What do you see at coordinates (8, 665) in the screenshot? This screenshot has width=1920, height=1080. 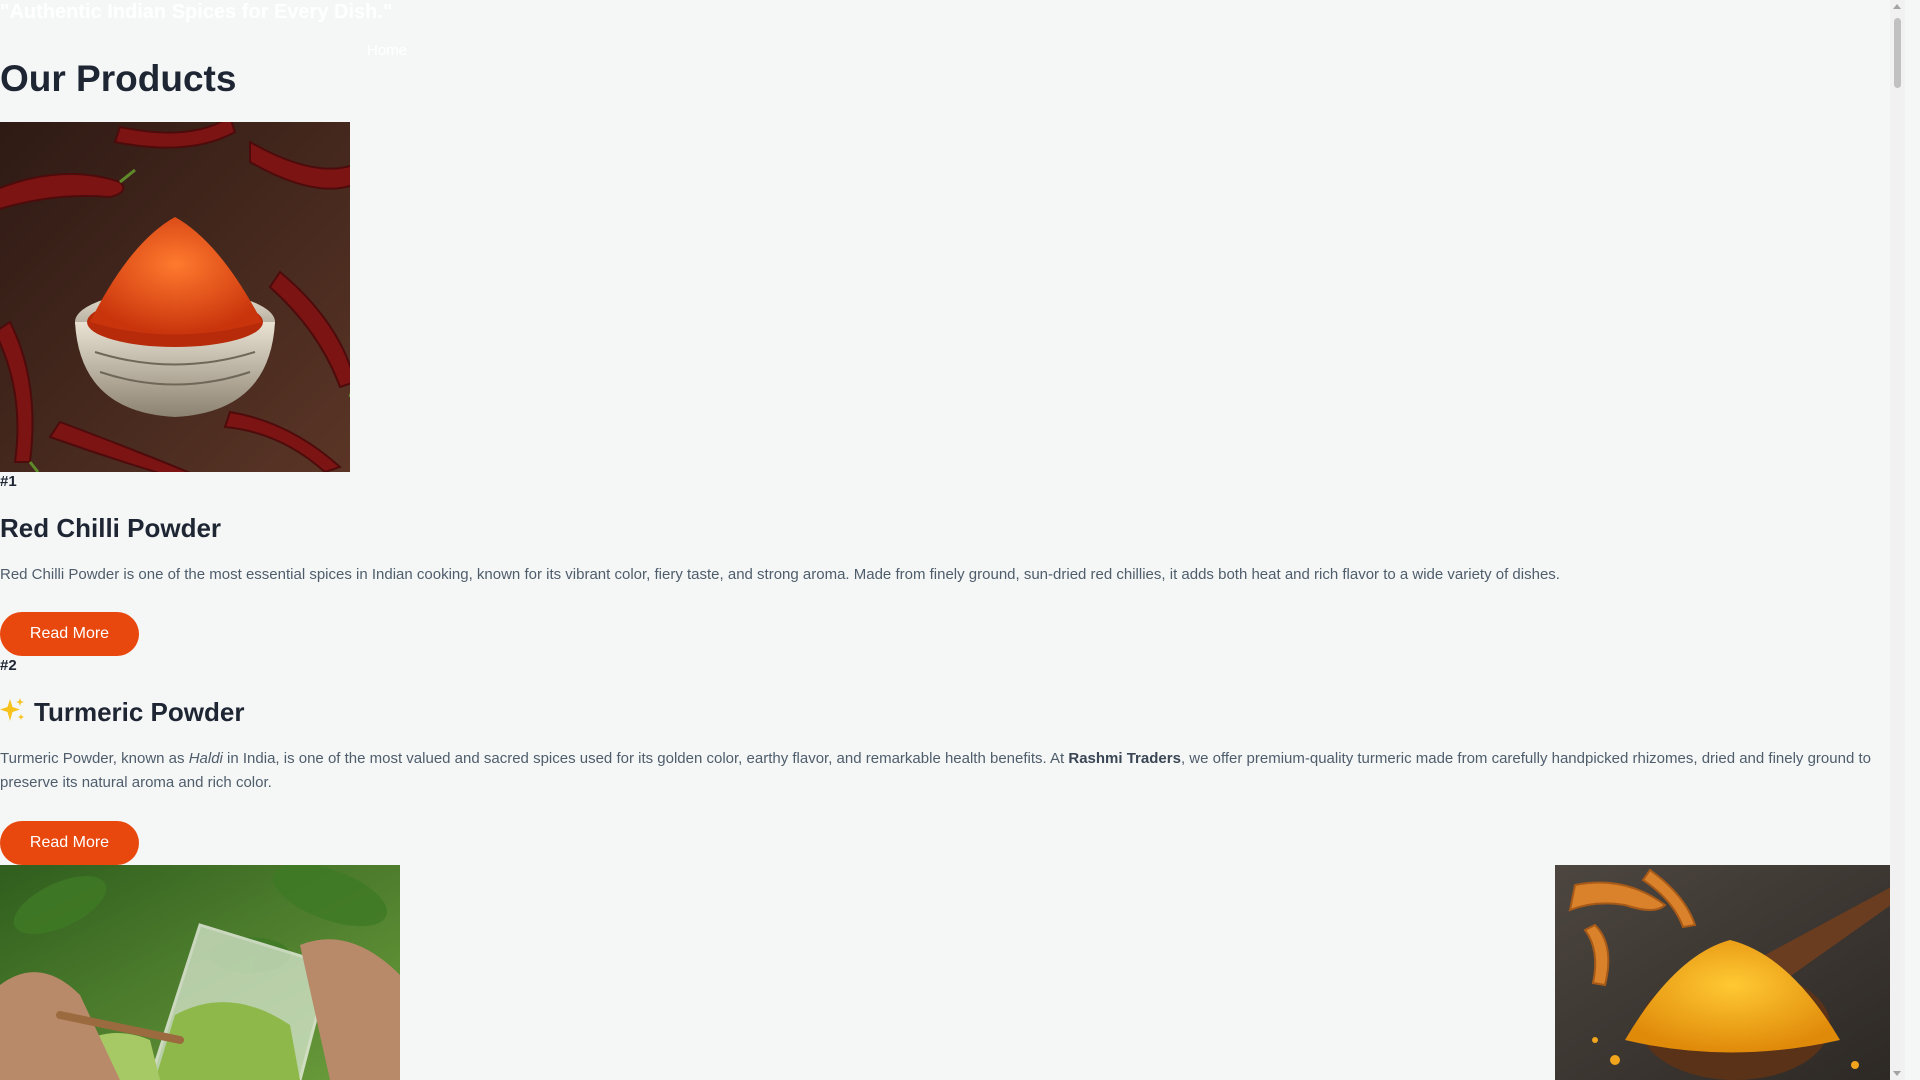 I see `product-rank-2: #2` at bounding box center [8, 665].